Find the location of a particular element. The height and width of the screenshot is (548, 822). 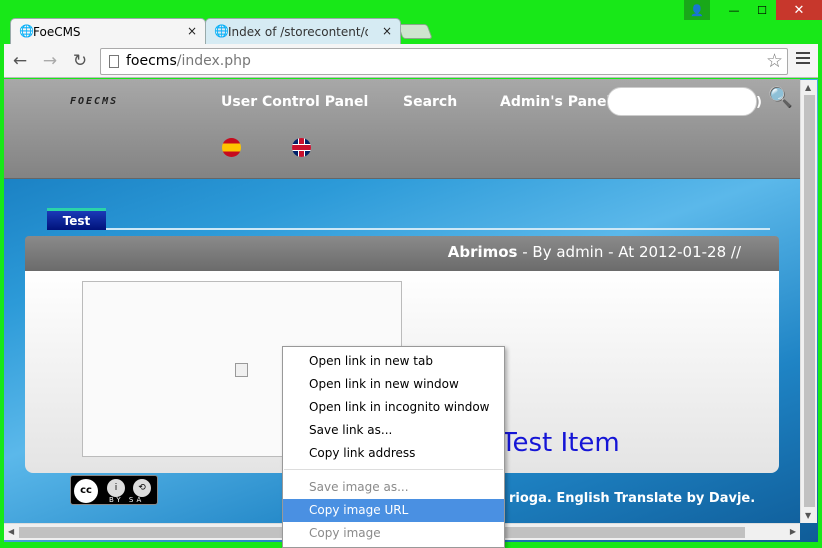

tab-title: Index of /storecontent/dow is located at coordinates (298, 31).